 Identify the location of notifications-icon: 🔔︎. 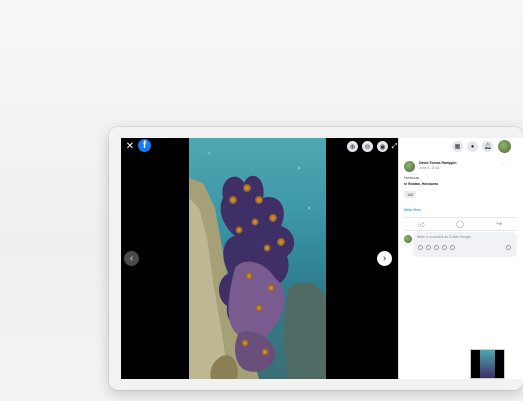
(487, 146).